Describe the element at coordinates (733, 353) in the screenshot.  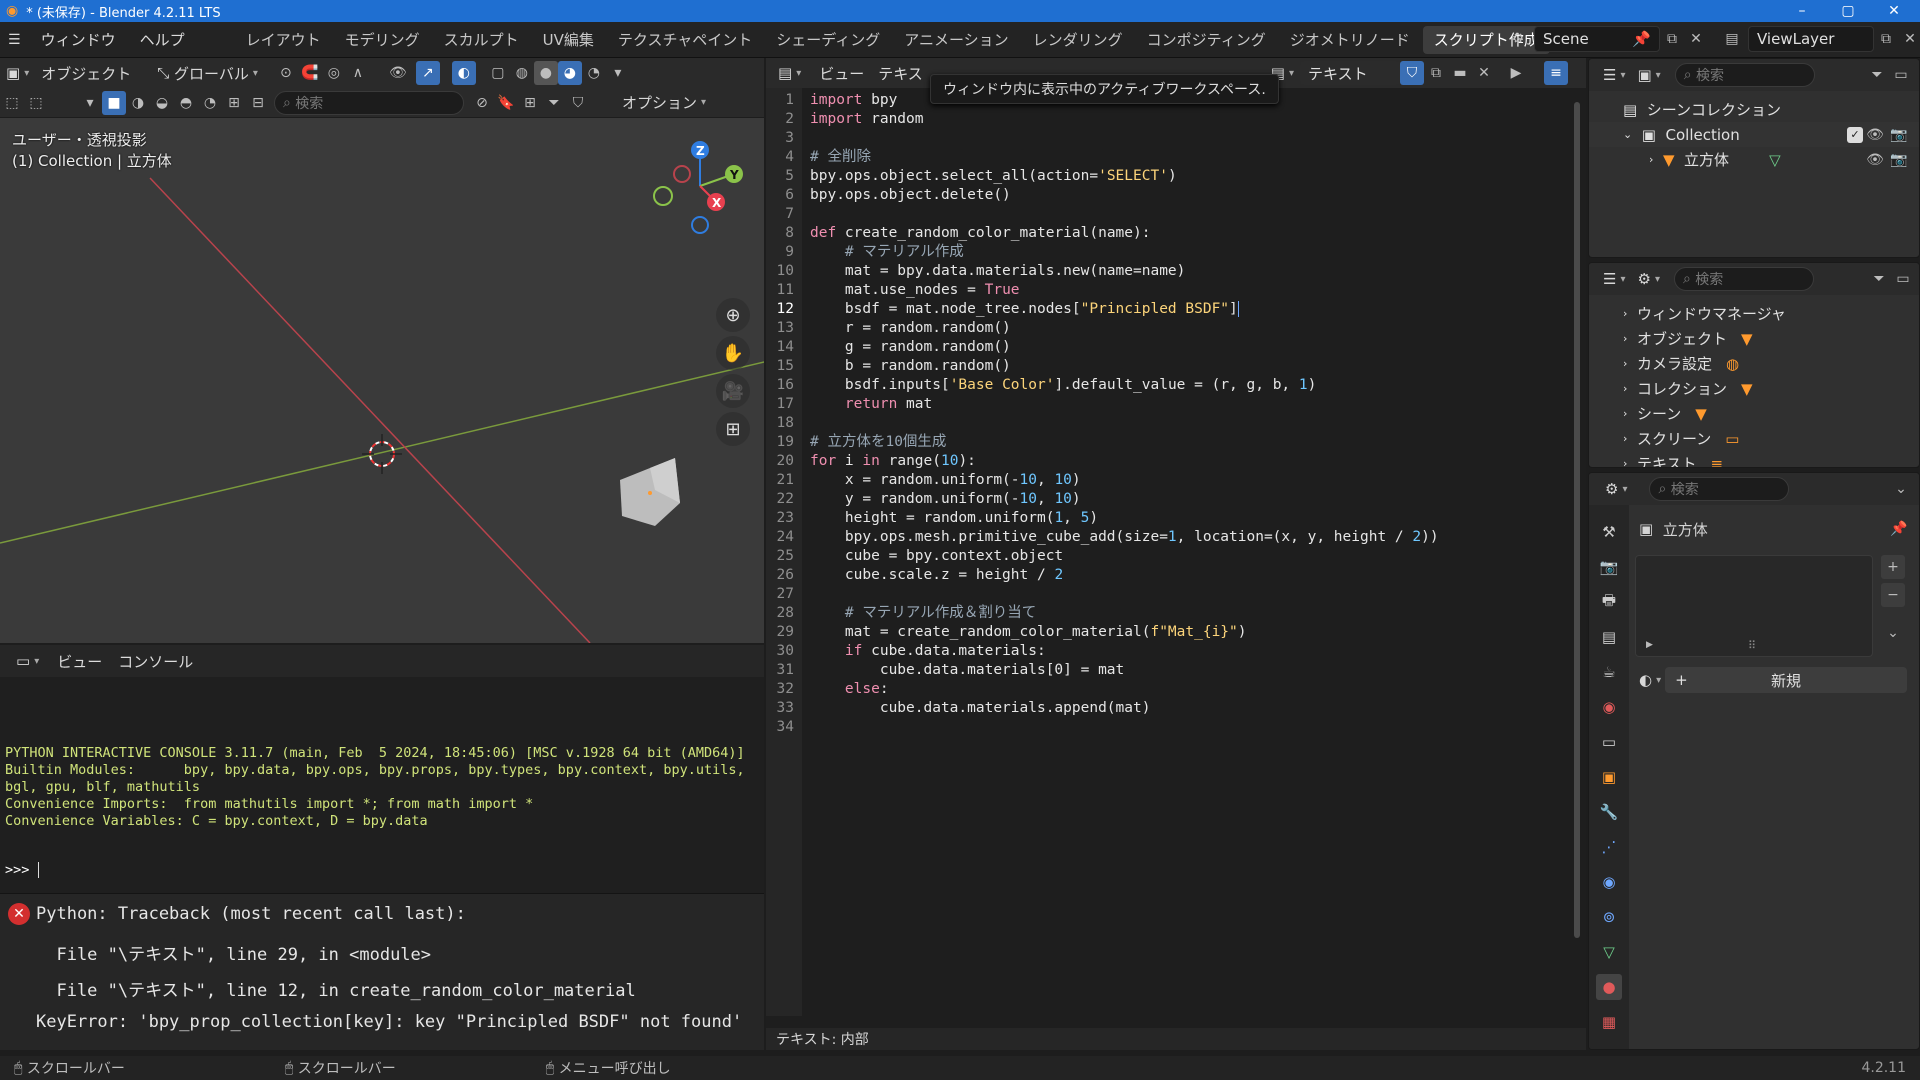
I see `pan-hand-icon: ✋` at that location.